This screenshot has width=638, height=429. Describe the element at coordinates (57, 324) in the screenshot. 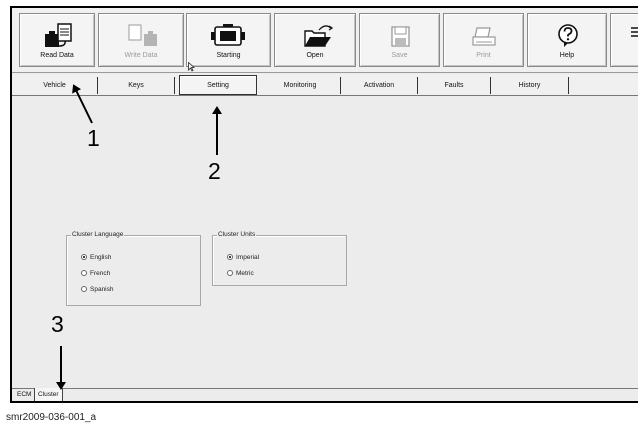

I see `callout-3: 3` at that location.